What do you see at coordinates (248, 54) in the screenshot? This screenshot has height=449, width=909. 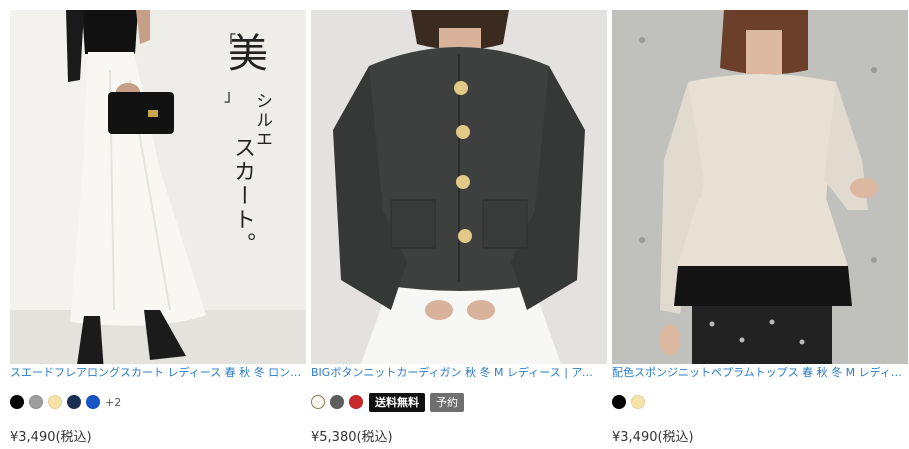 I see `overlay-big-char: 美` at bounding box center [248, 54].